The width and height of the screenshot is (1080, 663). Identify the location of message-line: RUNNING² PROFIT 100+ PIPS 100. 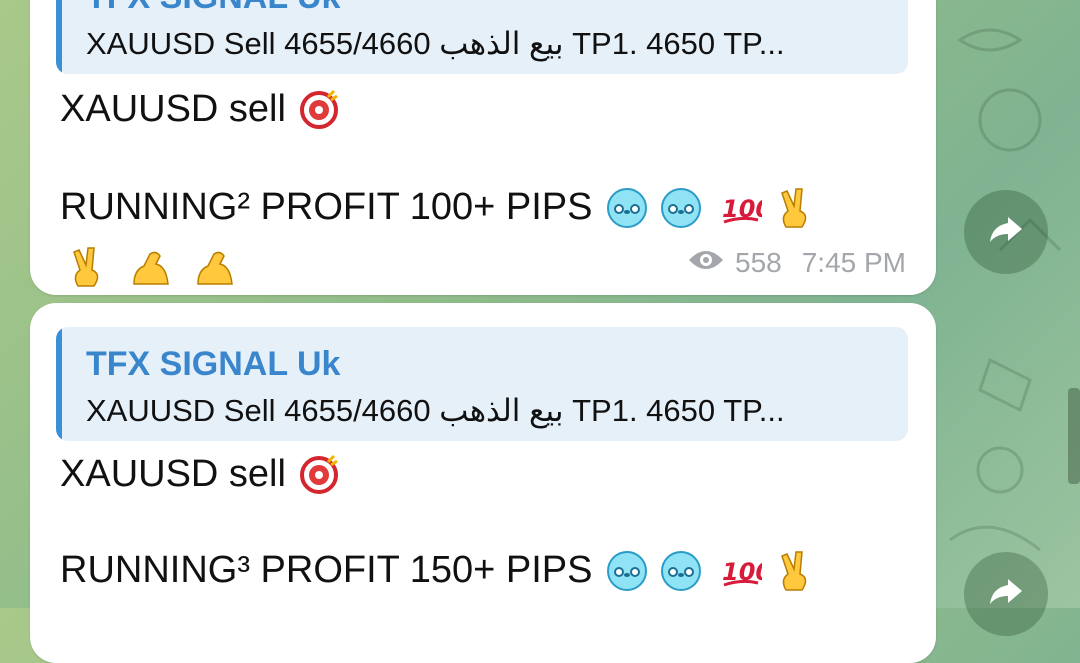
(438, 207).